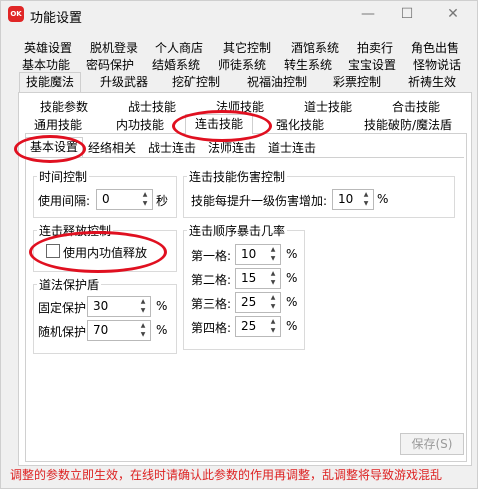 This screenshot has width=478, height=489. Describe the element at coordinates (124, 199) in the screenshot. I see `interval-spinner: 0 ▲ ▼` at that location.